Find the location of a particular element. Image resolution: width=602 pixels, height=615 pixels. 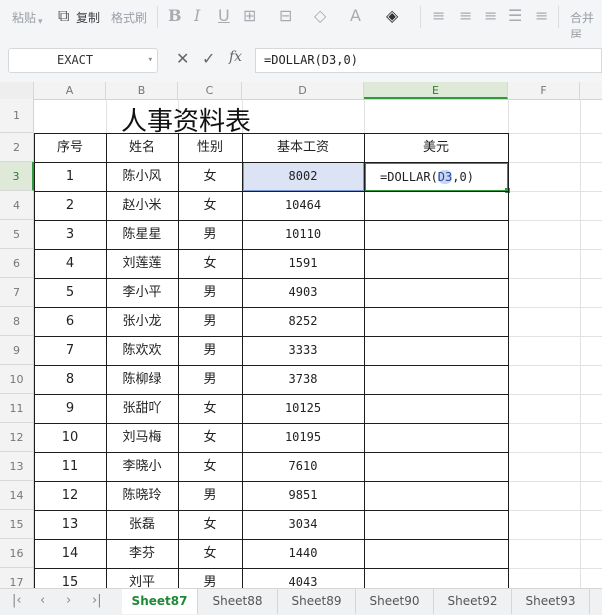

merge-style-icon: ⊟ is located at coordinates (285, 16).